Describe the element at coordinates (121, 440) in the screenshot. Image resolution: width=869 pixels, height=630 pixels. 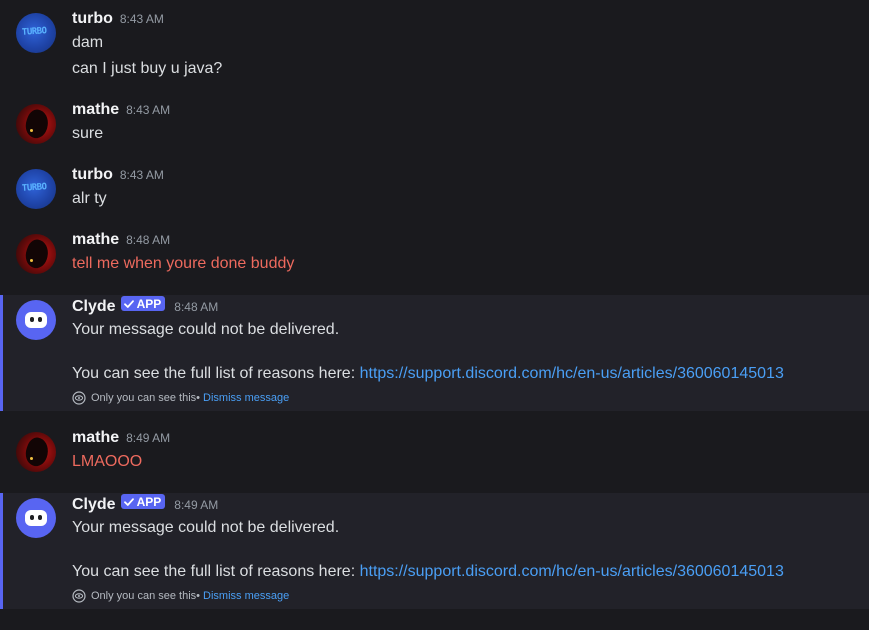
I see `message-header: mathe 8:49 AM` at that location.